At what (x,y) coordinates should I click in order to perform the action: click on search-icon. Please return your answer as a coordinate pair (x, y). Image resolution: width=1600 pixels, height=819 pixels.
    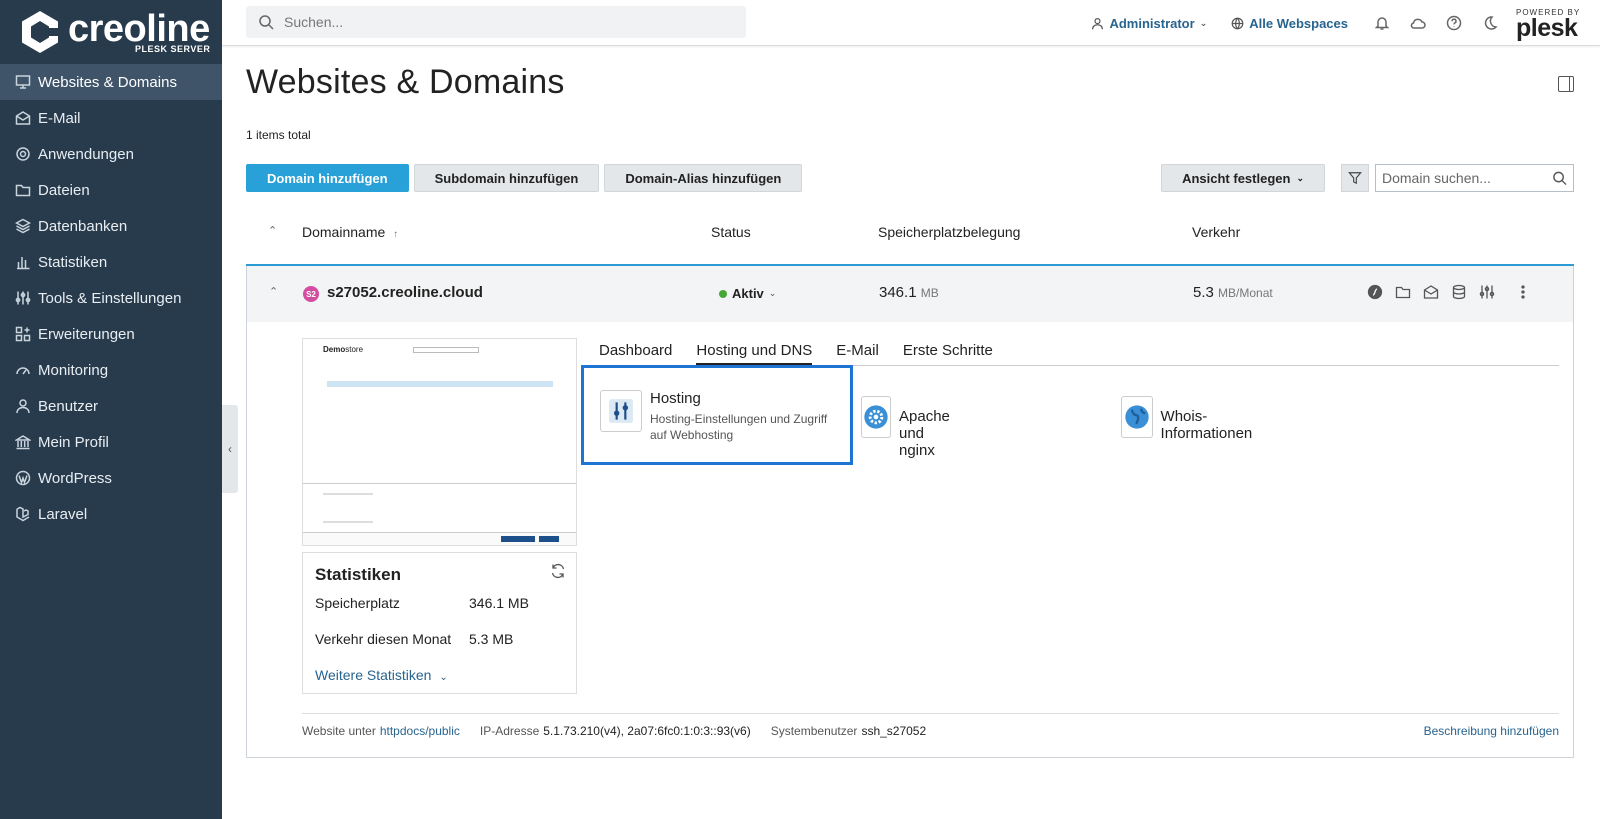
    Looking at the image, I should click on (1559, 178).